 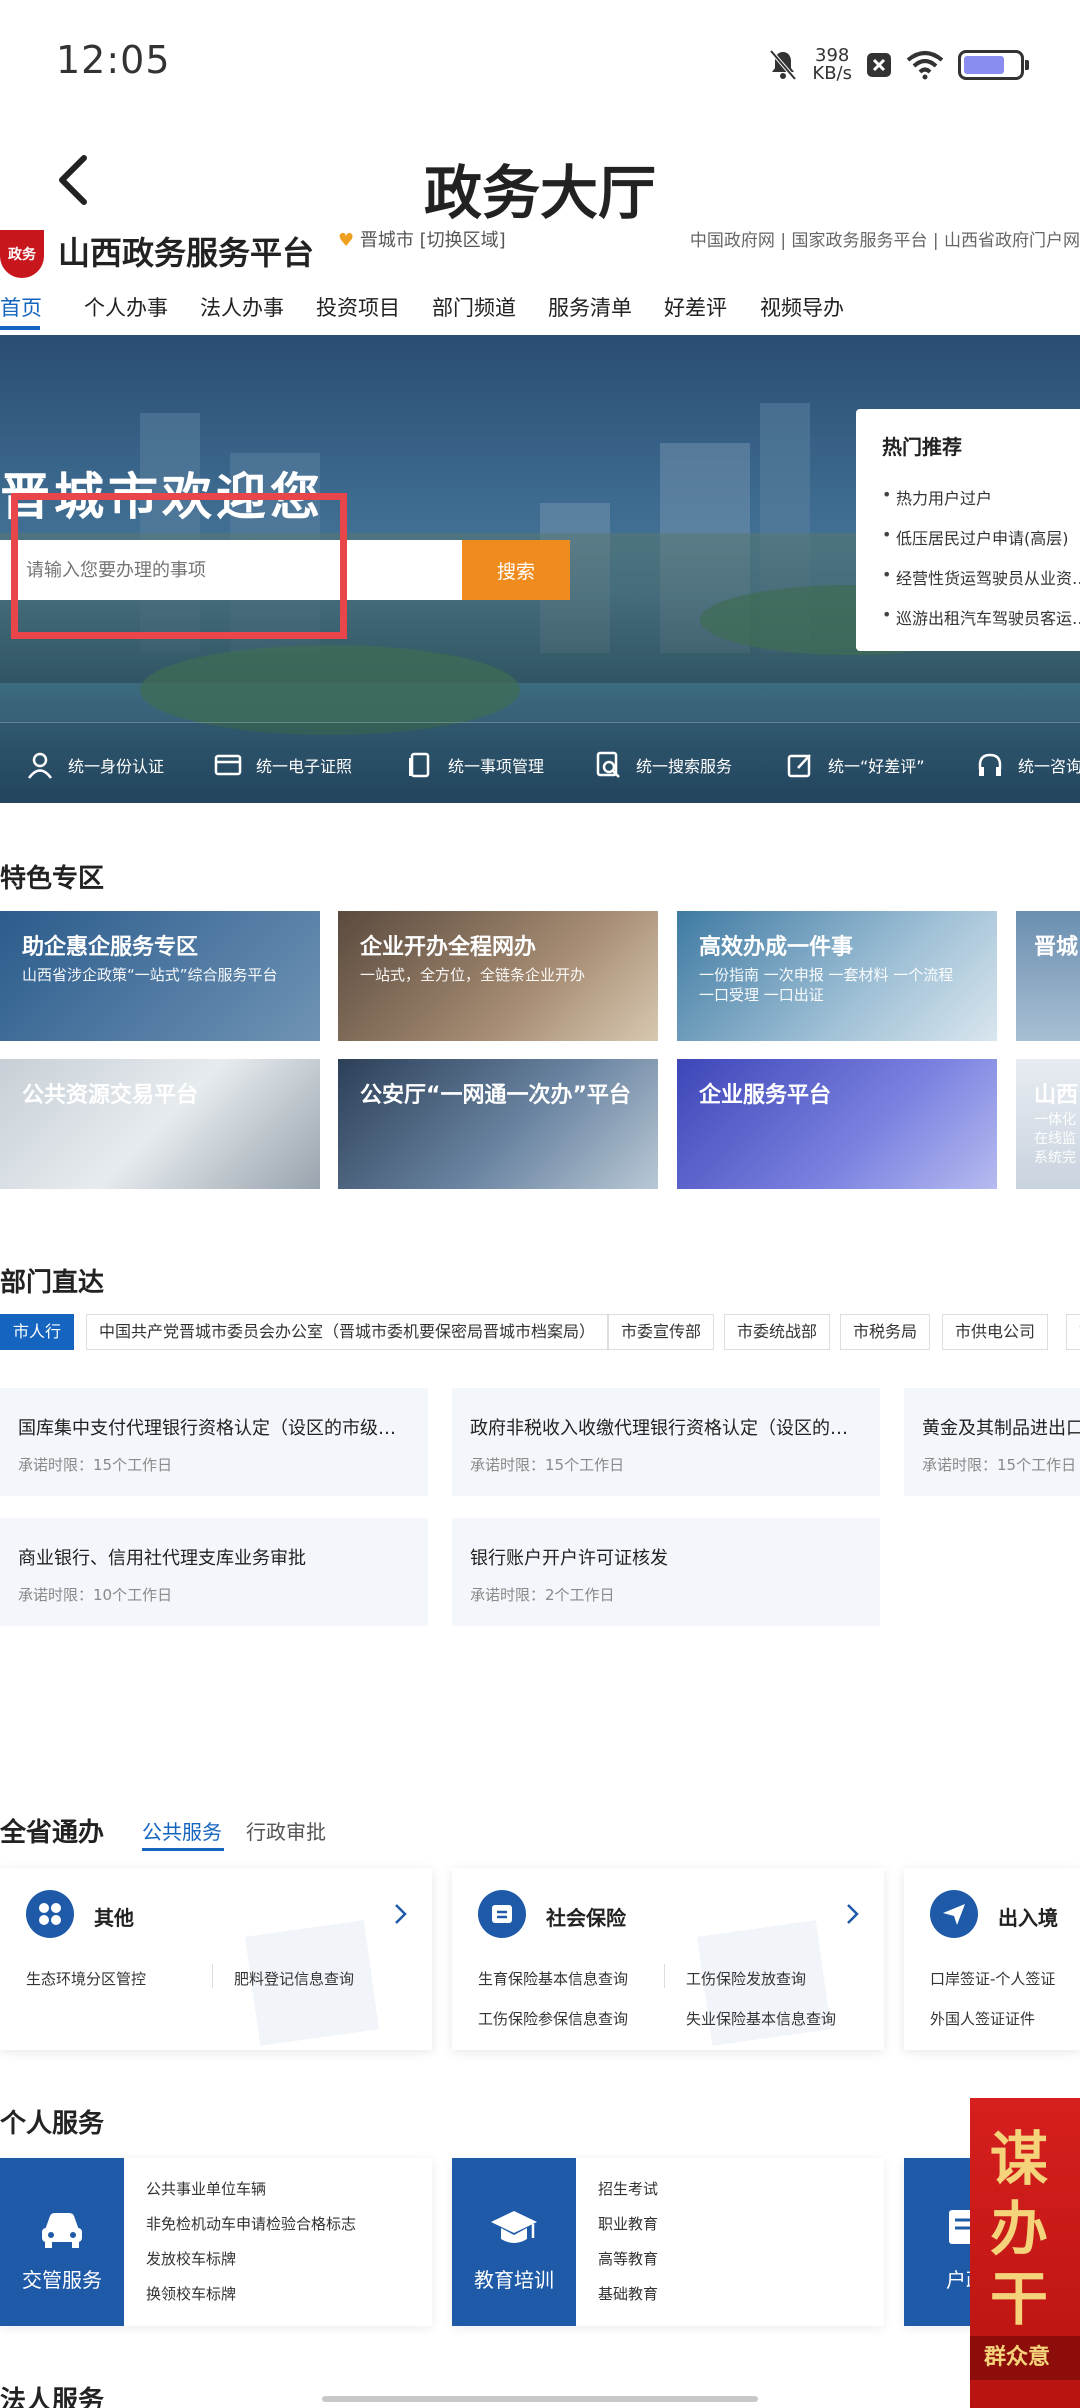 I want to click on svc-search: 统一搜索服务, so click(x=663, y=765).